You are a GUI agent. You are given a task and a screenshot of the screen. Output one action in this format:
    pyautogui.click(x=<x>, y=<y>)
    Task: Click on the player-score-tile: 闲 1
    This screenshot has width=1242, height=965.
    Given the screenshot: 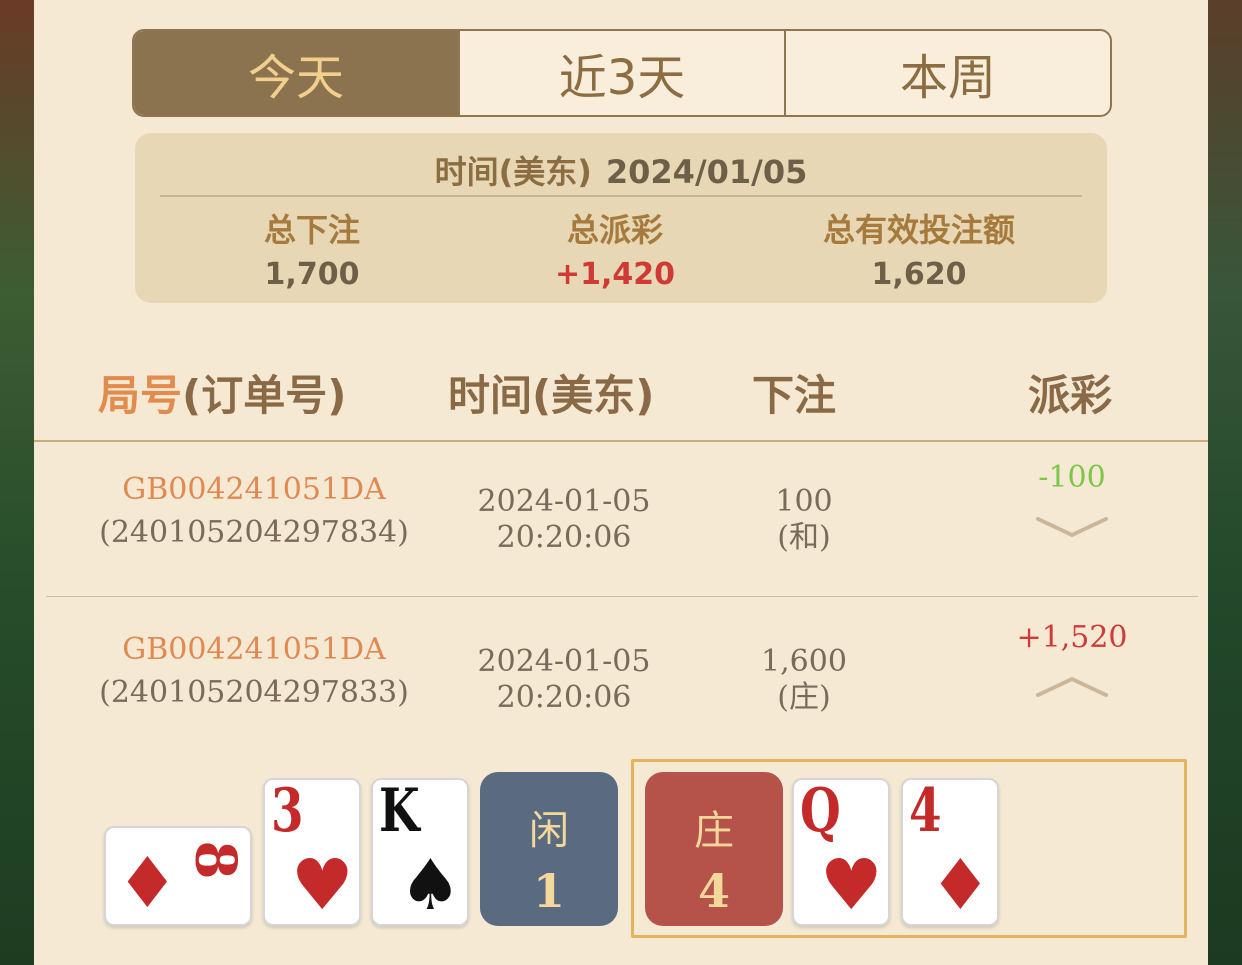 What is the action you would take?
    pyautogui.click(x=549, y=849)
    